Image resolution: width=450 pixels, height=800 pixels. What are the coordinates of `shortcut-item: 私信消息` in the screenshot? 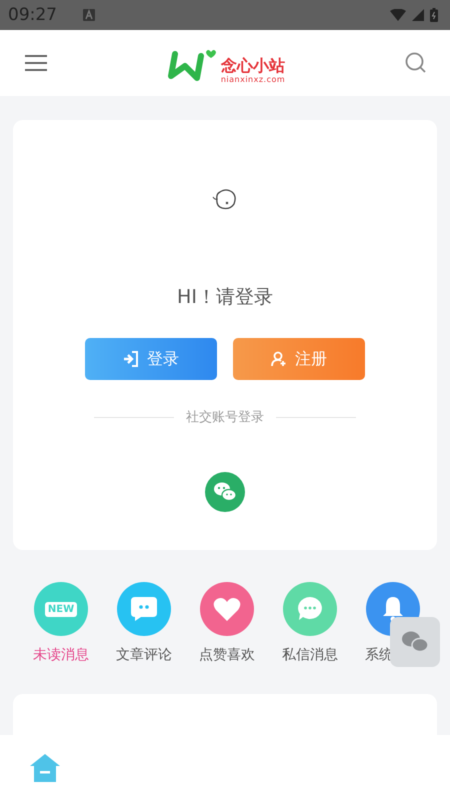 It's located at (310, 623).